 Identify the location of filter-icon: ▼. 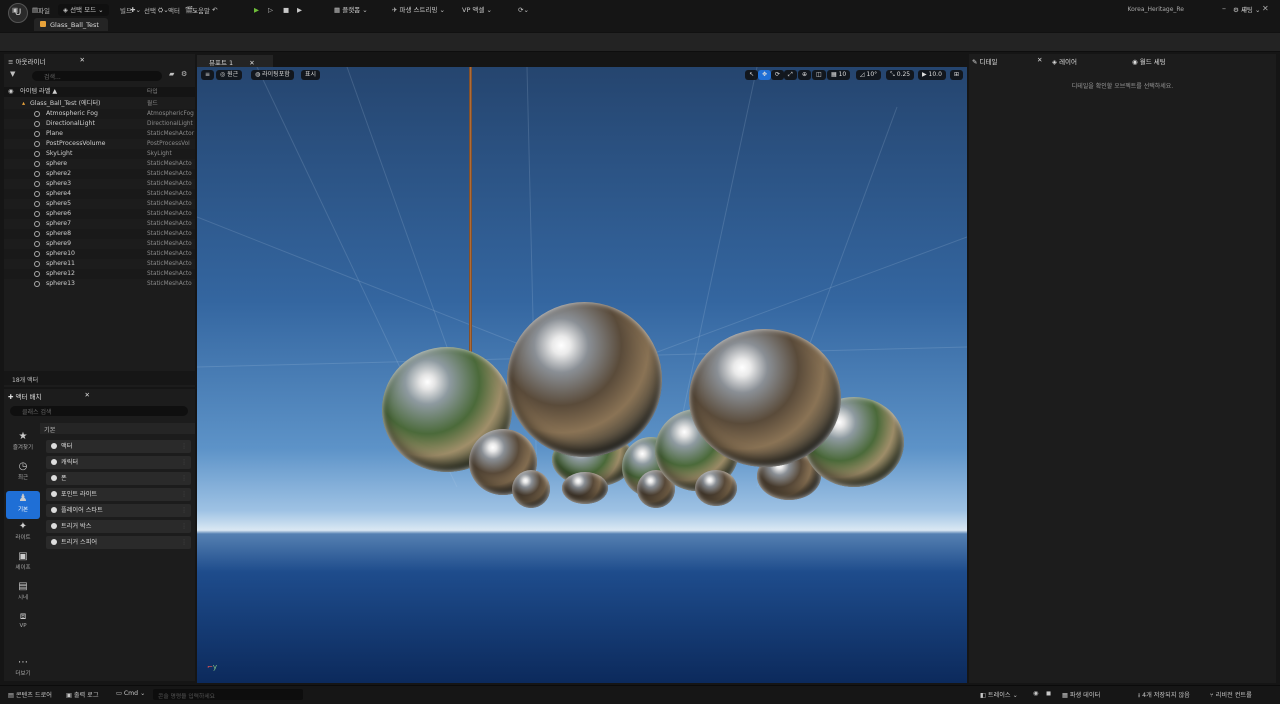
(12, 74).